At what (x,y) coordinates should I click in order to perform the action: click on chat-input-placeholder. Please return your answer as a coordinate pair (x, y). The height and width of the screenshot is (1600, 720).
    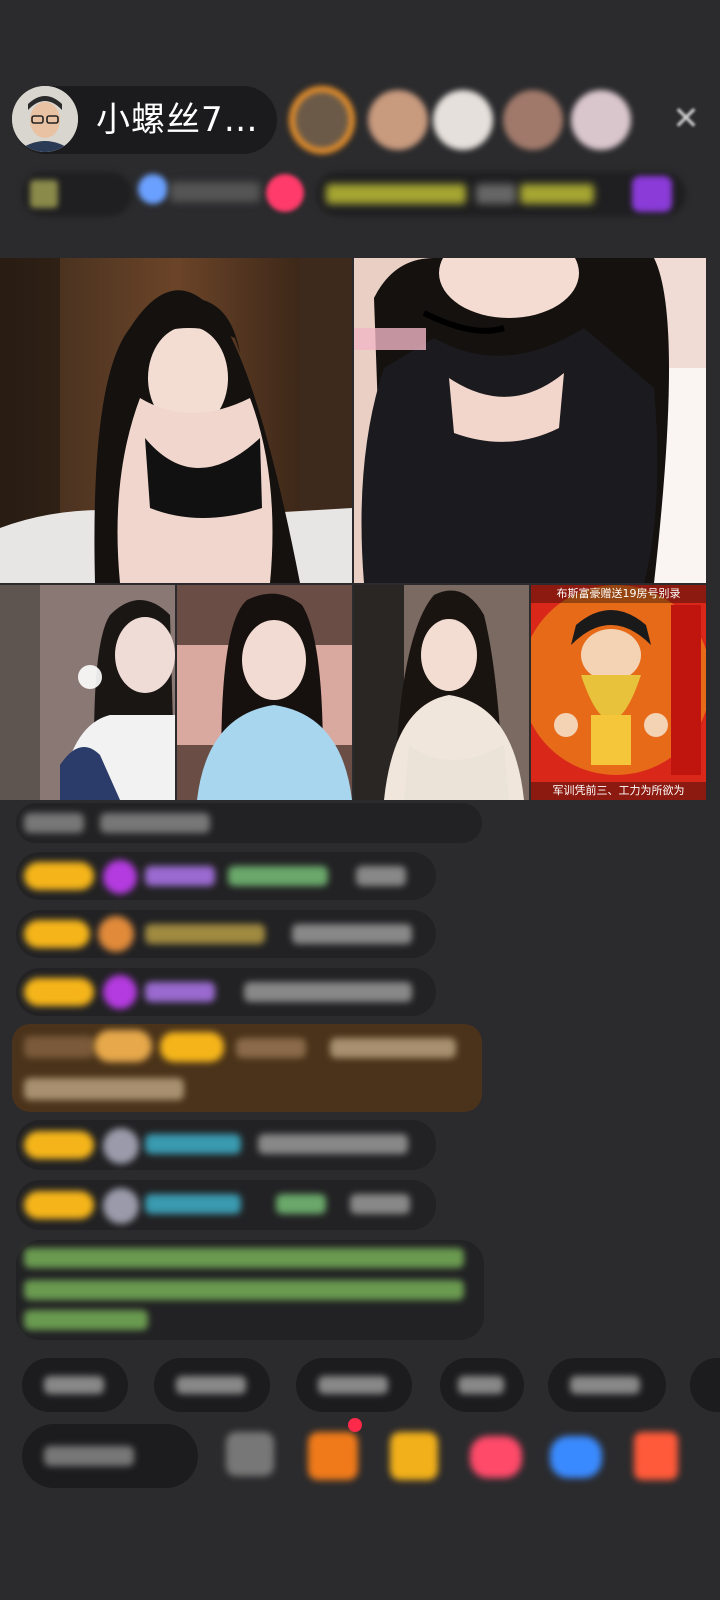
    Looking at the image, I should click on (89, 1456).